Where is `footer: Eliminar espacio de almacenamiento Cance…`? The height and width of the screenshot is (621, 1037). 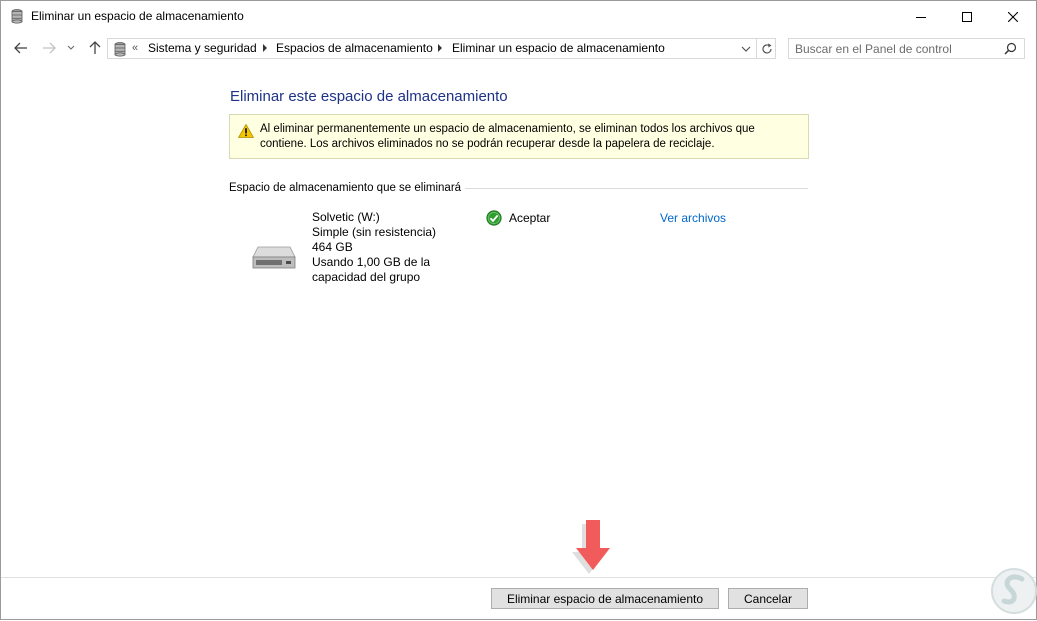
footer: Eliminar espacio de almacenamiento Cance… is located at coordinates (518, 598).